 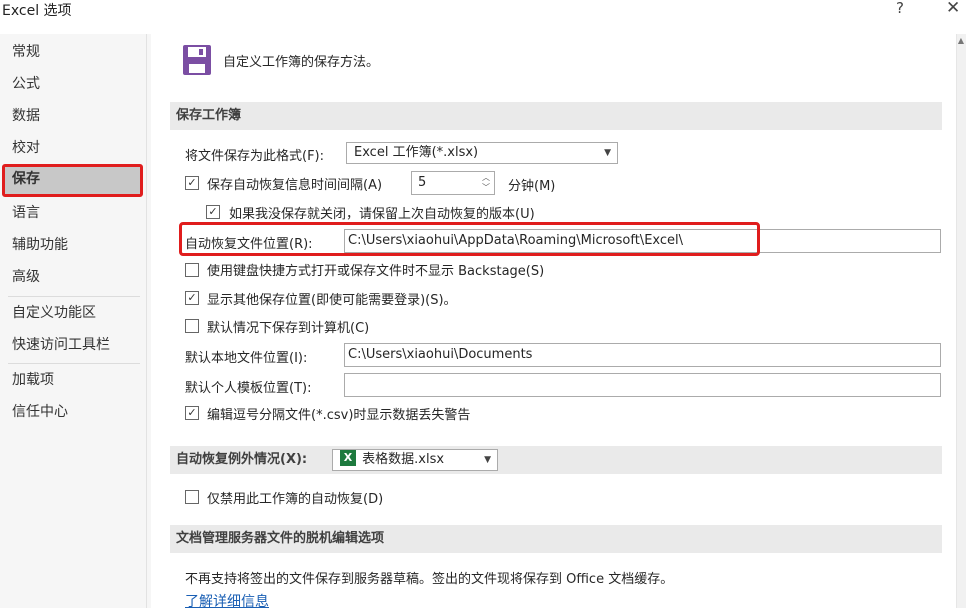 I want to click on scroll-up-arrow-icon: ▲, so click(x=961, y=42).